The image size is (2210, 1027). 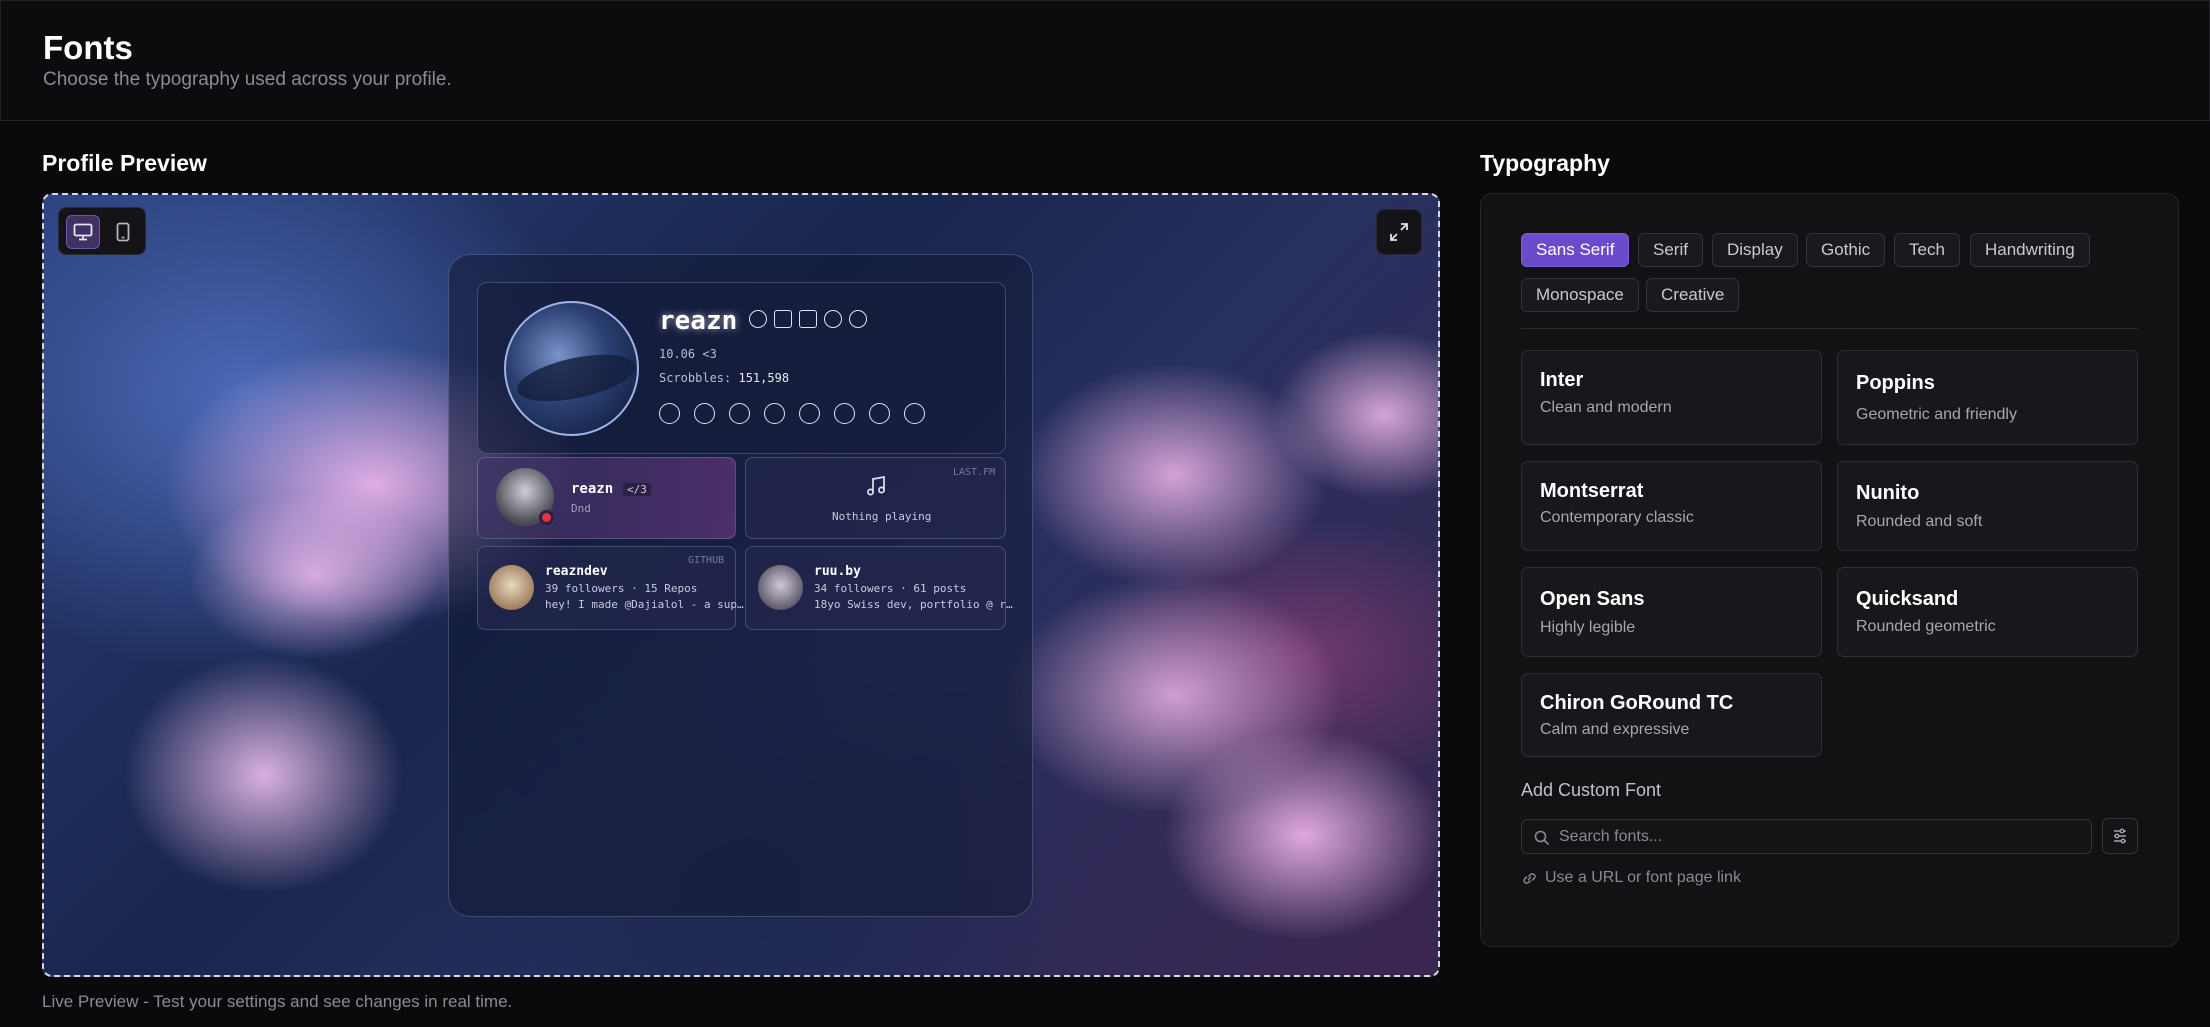 I want to click on github-icon, so click(x=739, y=413).